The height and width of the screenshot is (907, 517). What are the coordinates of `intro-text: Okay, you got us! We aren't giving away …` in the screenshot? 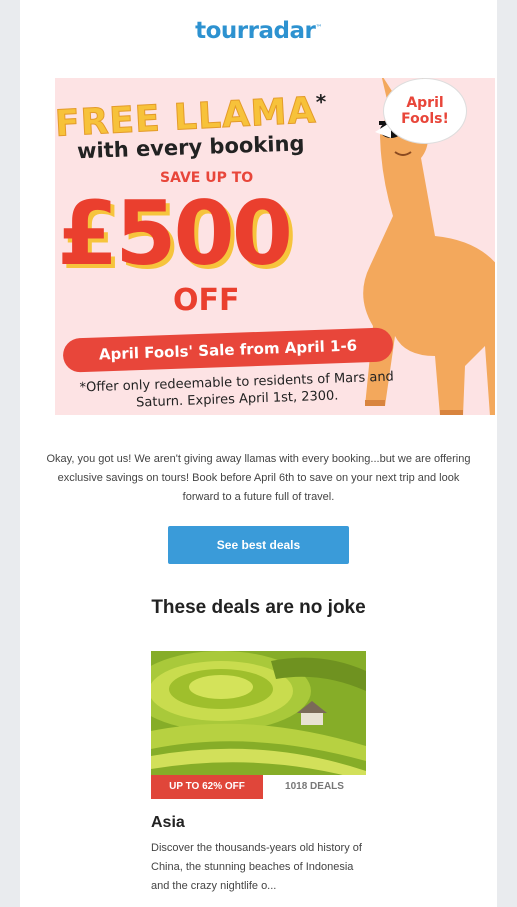 It's located at (258, 478).